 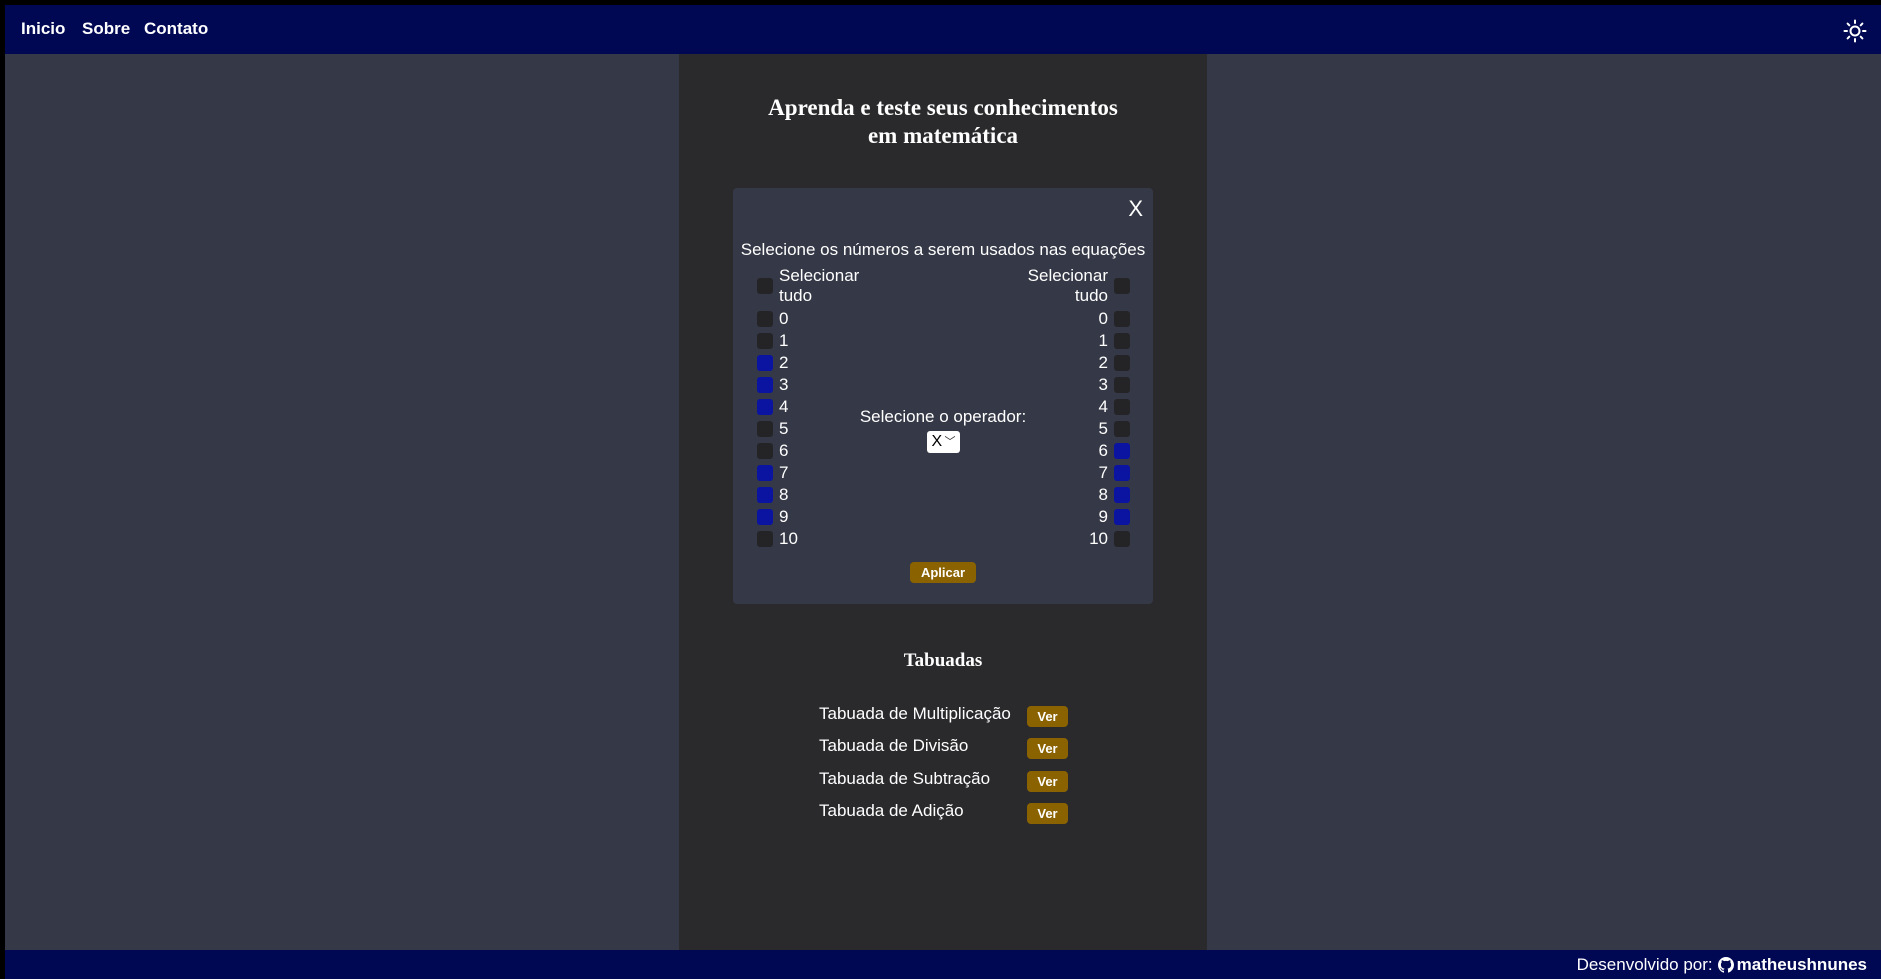 What do you see at coordinates (915, 713) in the screenshot?
I see `tabuada-label: Tabuada de Multiplicação` at bounding box center [915, 713].